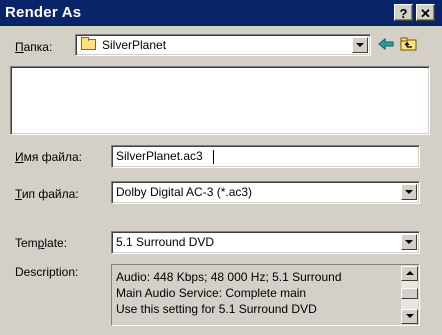 This screenshot has height=335, width=442. I want to click on up-folder-icon, so click(408, 44).